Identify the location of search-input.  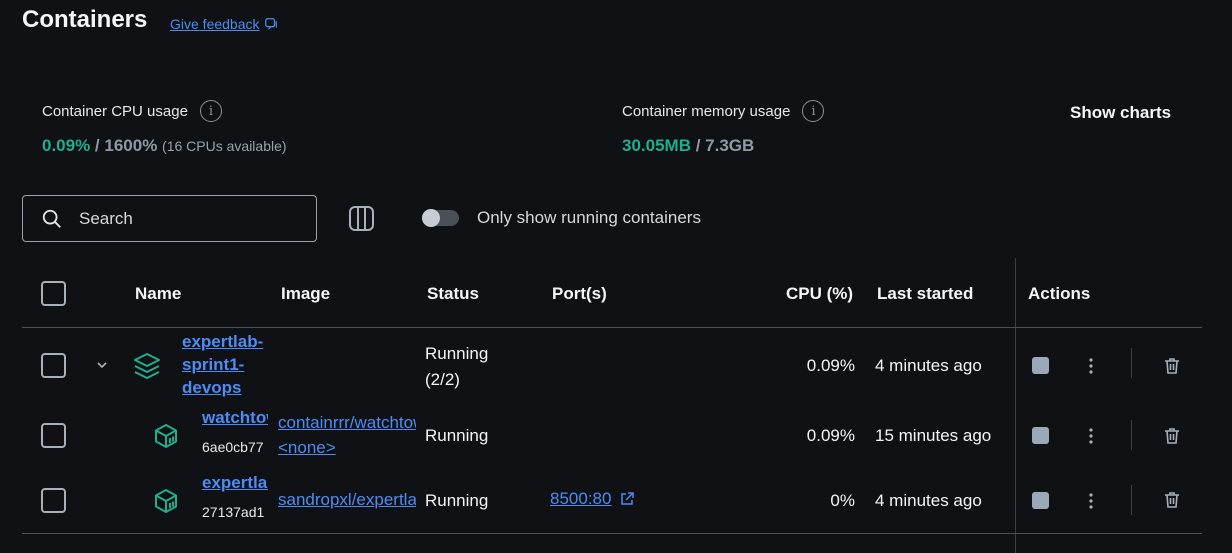
(189, 218).